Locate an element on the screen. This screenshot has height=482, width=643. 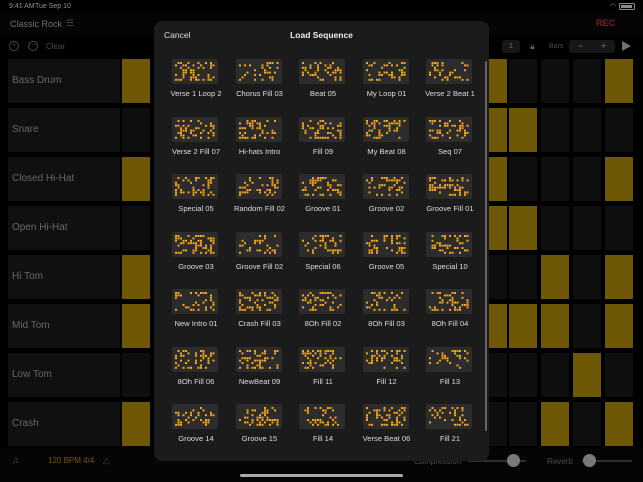
sequence-item: Groove 01 is located at coordinates (323, 195).